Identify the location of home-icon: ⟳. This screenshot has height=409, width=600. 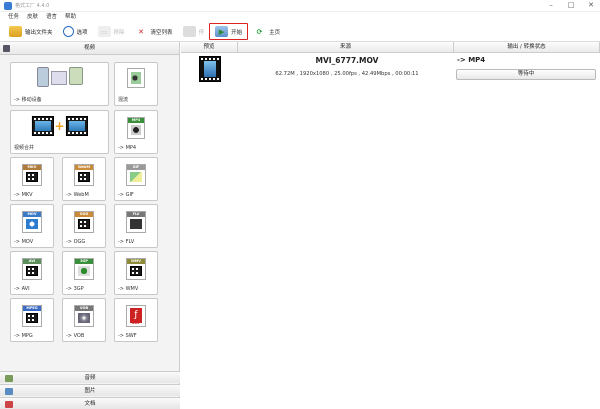
(259, 31).